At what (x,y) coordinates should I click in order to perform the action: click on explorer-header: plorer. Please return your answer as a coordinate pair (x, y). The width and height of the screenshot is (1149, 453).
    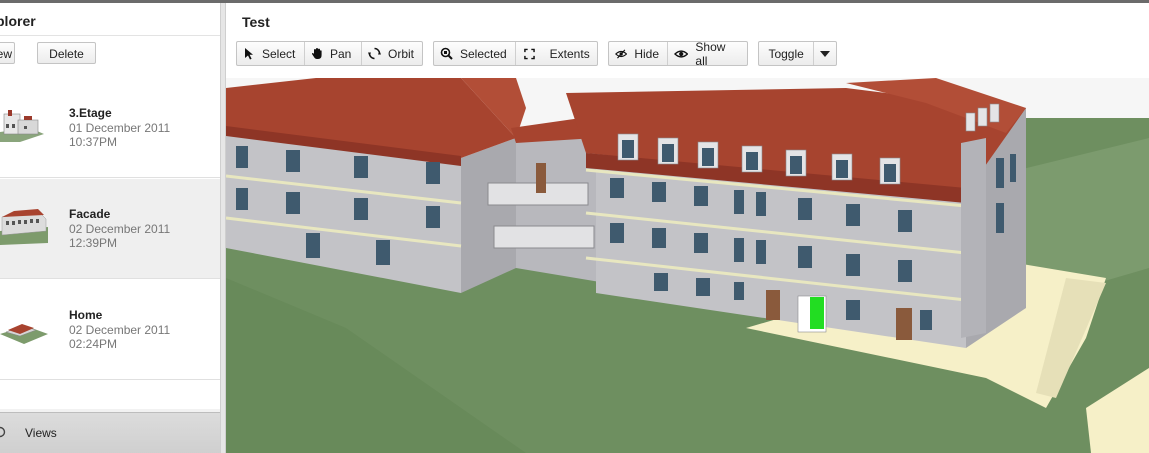
    Looking at the image, I should click on (110, 19).